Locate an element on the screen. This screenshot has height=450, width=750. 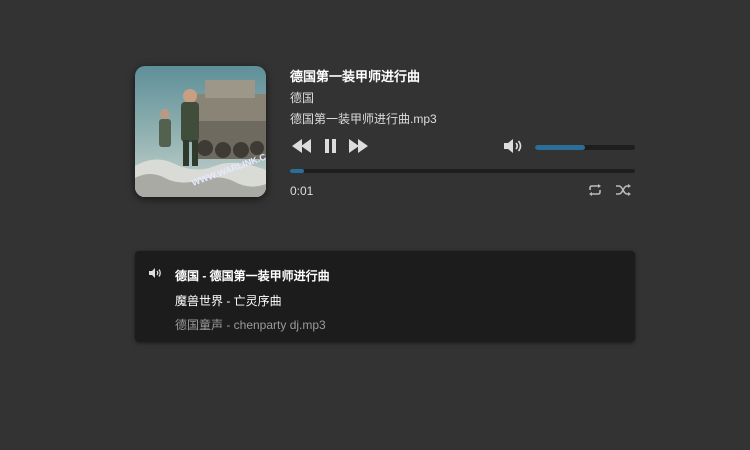
volume-icon is located at coordinates (513, 146).